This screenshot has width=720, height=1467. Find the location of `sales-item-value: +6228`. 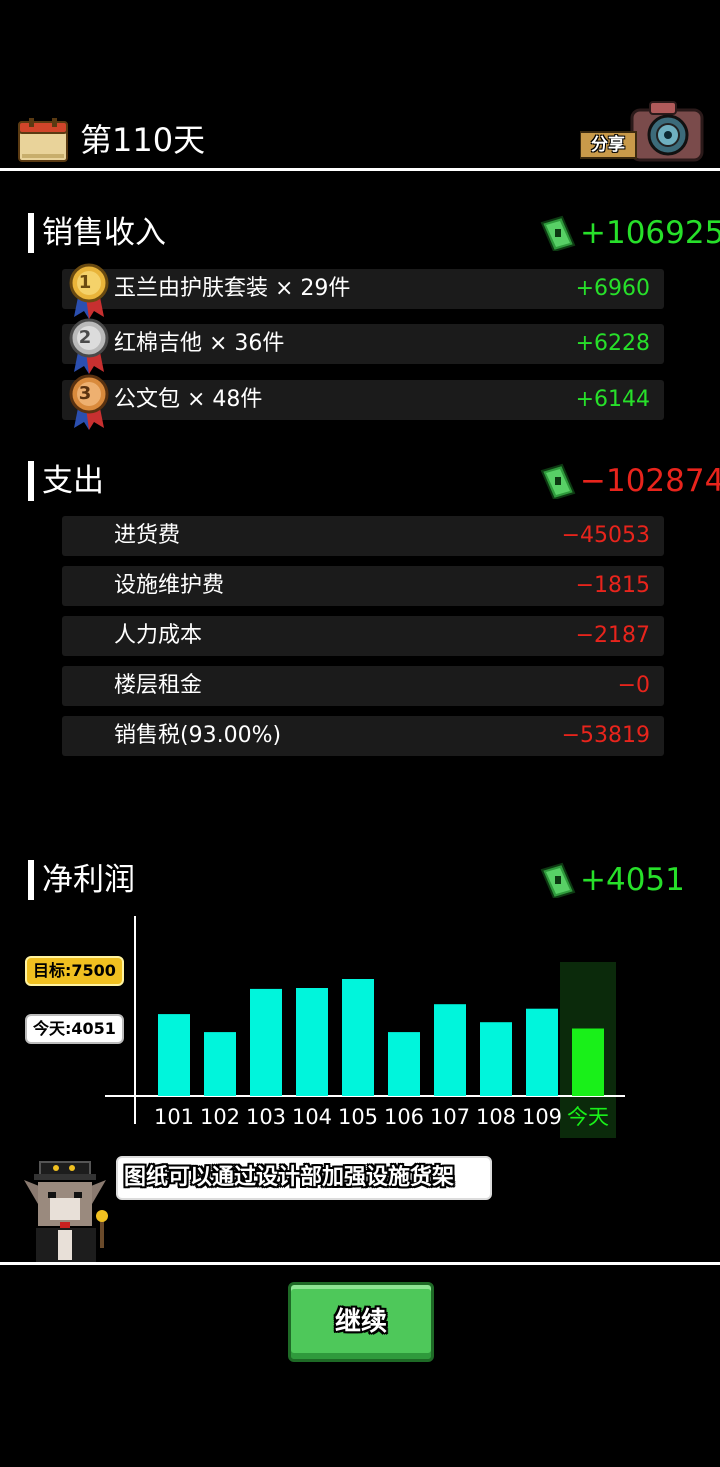

sales-item-value: +6228 is located at coordinates (612, 343).